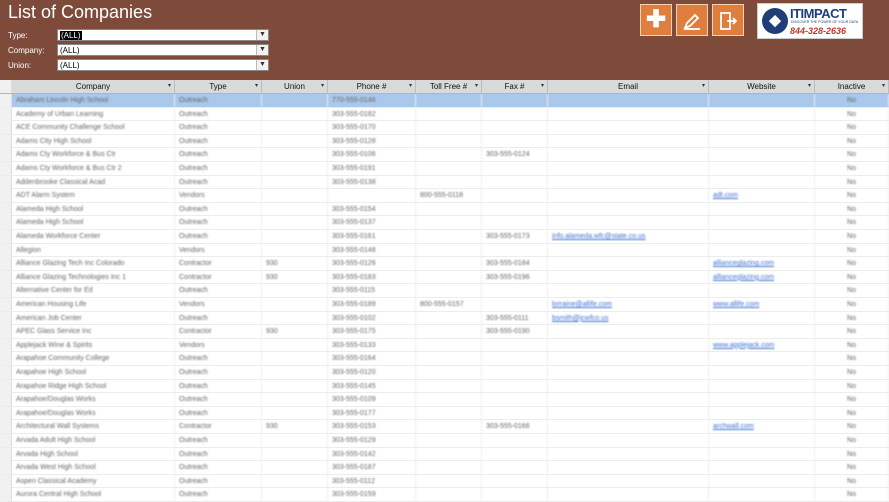  I want to click on add-company-button: ✚, so click(656, 20).